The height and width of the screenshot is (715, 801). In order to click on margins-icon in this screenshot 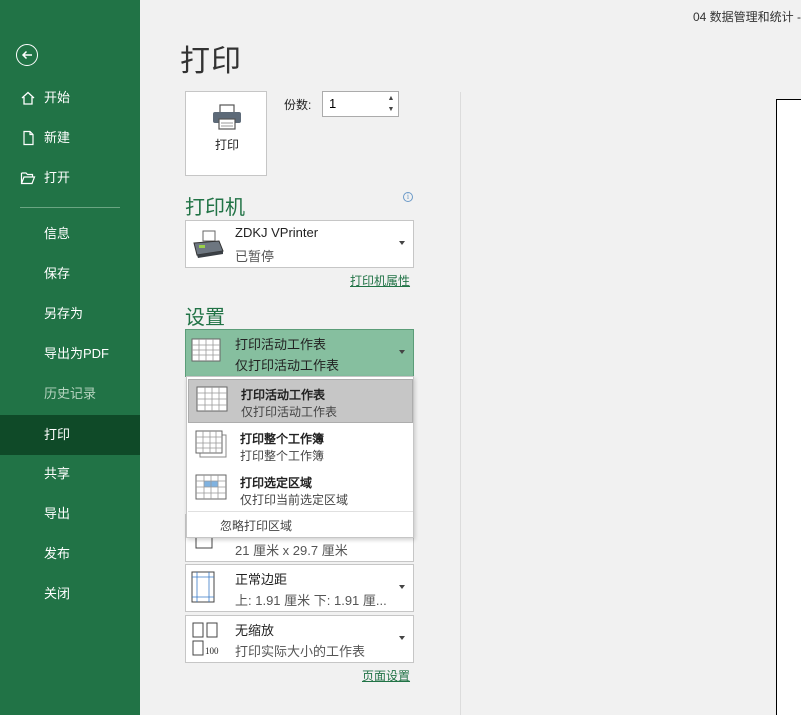, I will do `click(203, 587)`.